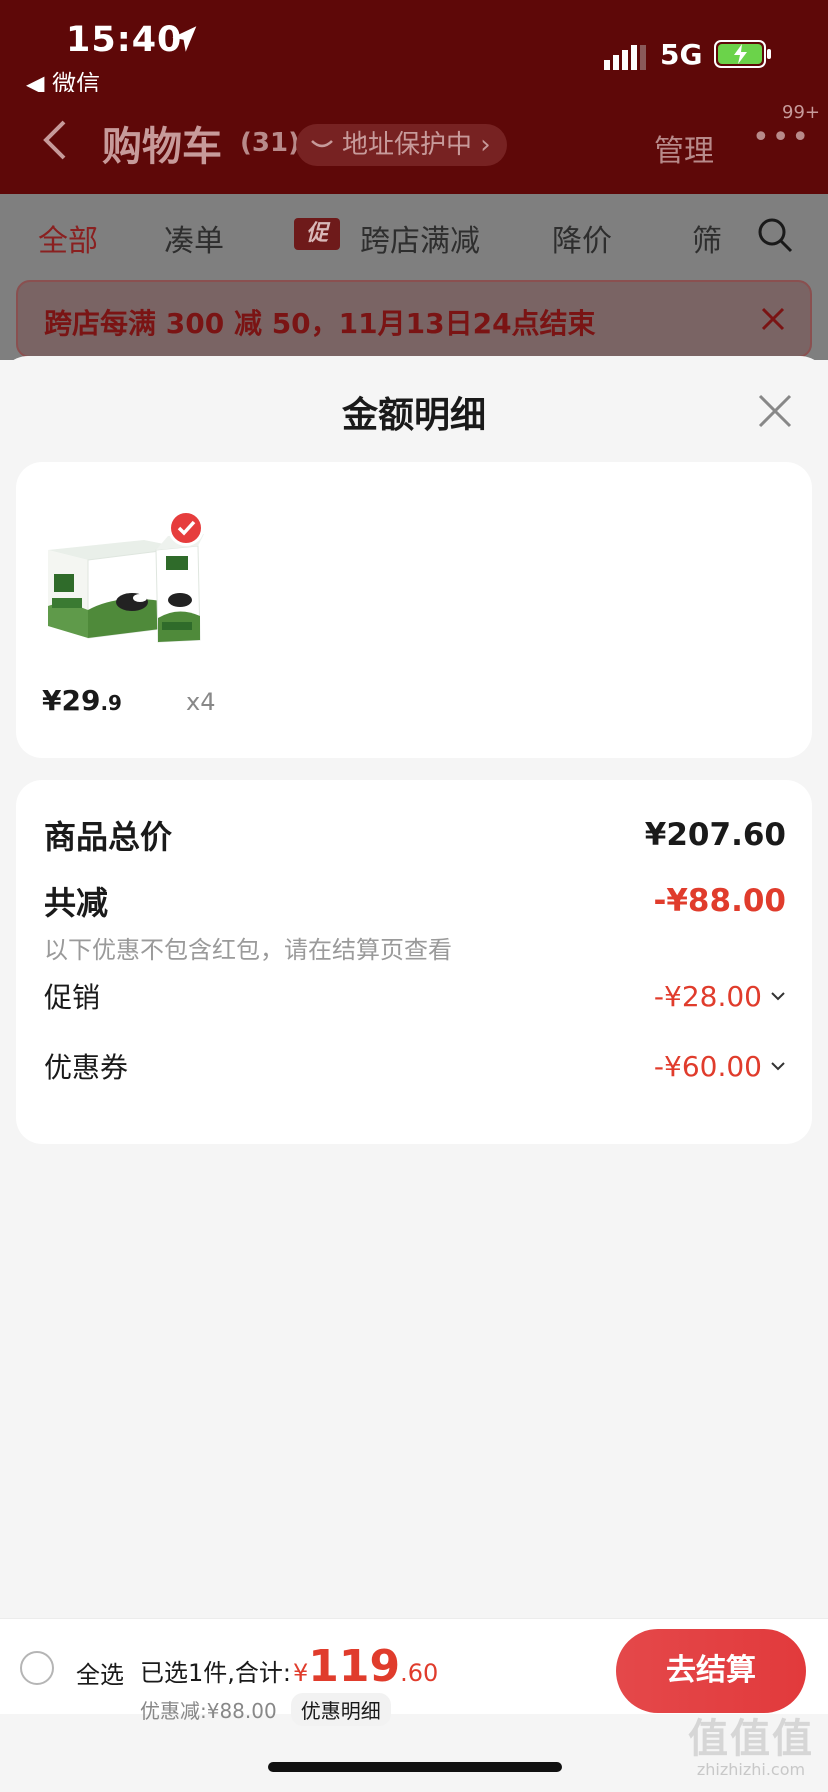 The height and width of the screenshot is (1792, 828). I want to click on total-price-row: 商品总价 ¥207.60, so click(415, 835).